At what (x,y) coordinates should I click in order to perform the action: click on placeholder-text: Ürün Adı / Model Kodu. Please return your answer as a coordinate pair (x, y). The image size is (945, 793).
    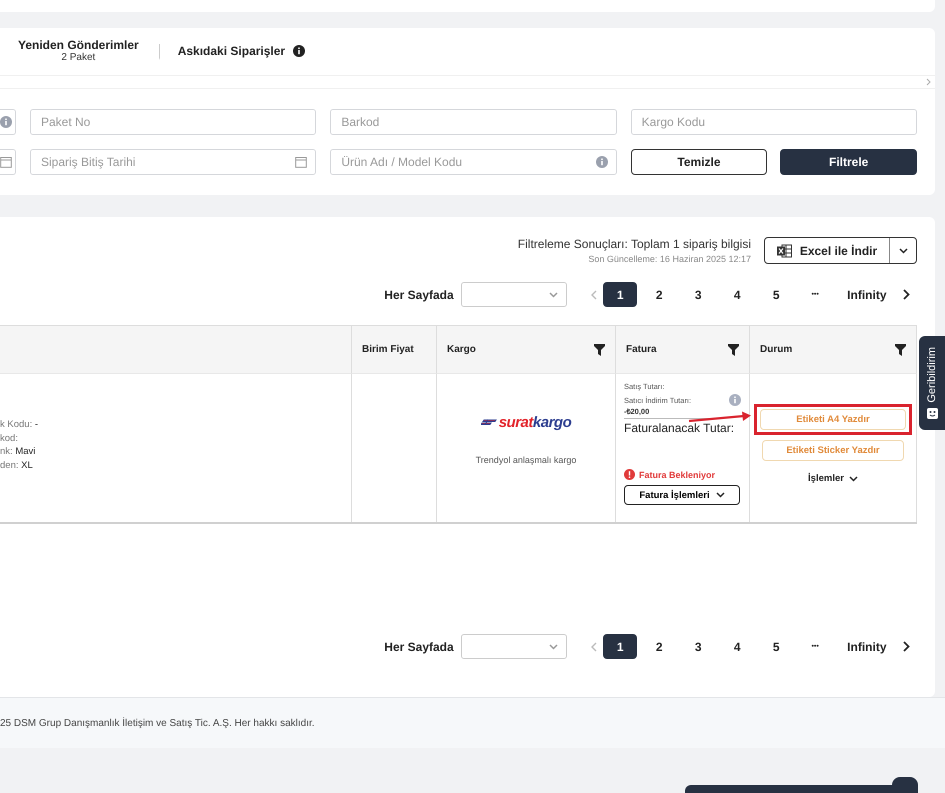
    Looking at the image, I should click on (402, 162).